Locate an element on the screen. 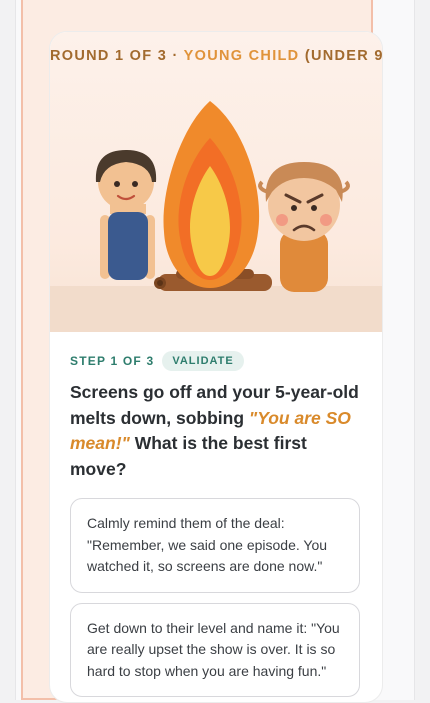 This screenshot has height=703, width=430. audience-rest: (UNDER 9) is located at coordinates (343, 56).